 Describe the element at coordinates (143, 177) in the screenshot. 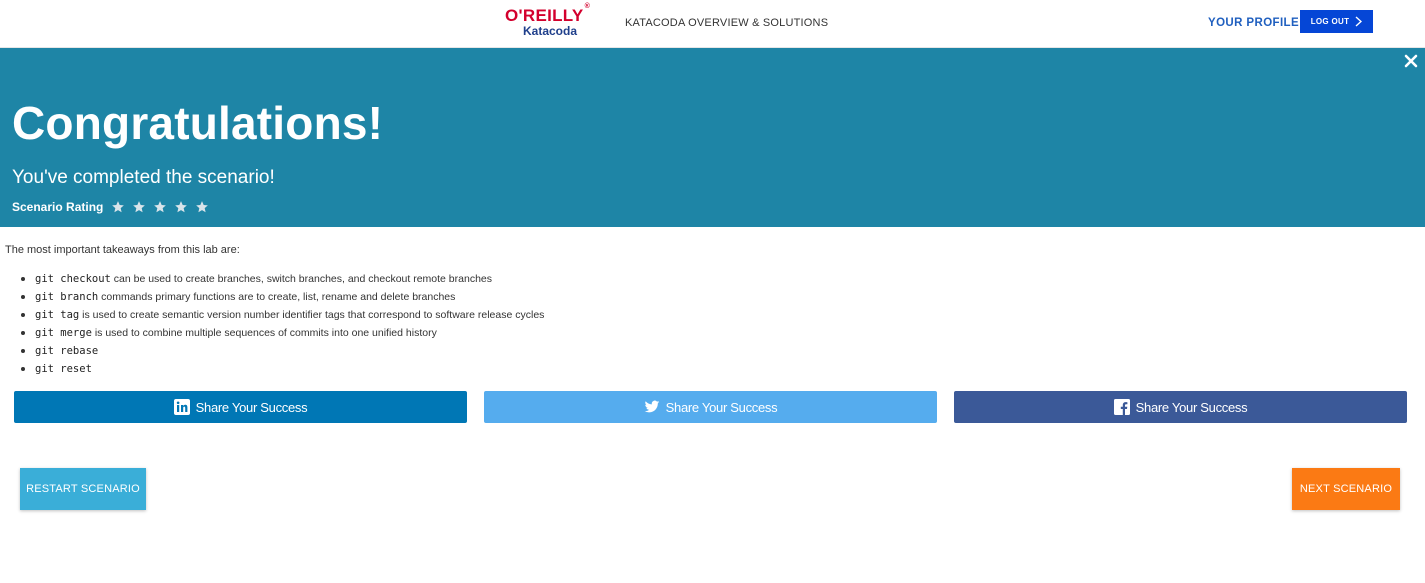

I see `banner-subtitle: You've completed the scenario!` at that location.